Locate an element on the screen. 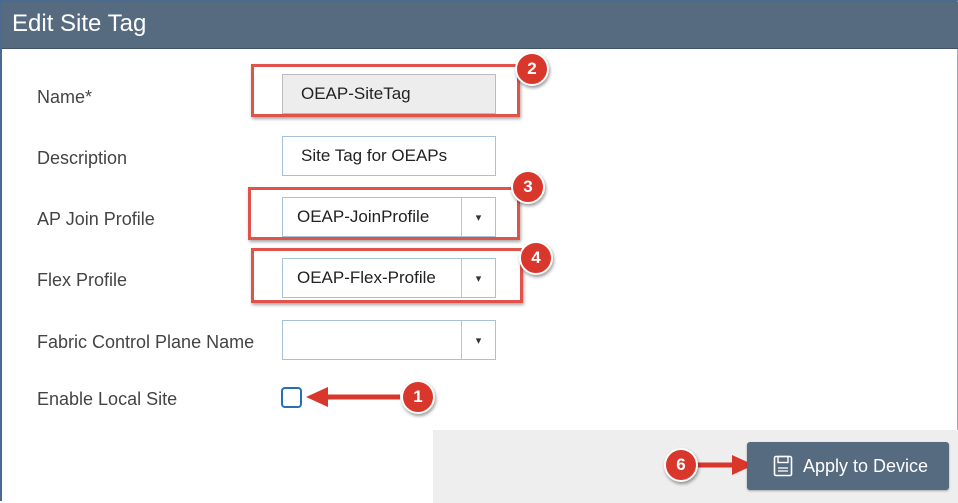 The width and height of the screenshot is (958, 503). description-field: Site Tag for OEAPs is located at coordinates (389, 156).